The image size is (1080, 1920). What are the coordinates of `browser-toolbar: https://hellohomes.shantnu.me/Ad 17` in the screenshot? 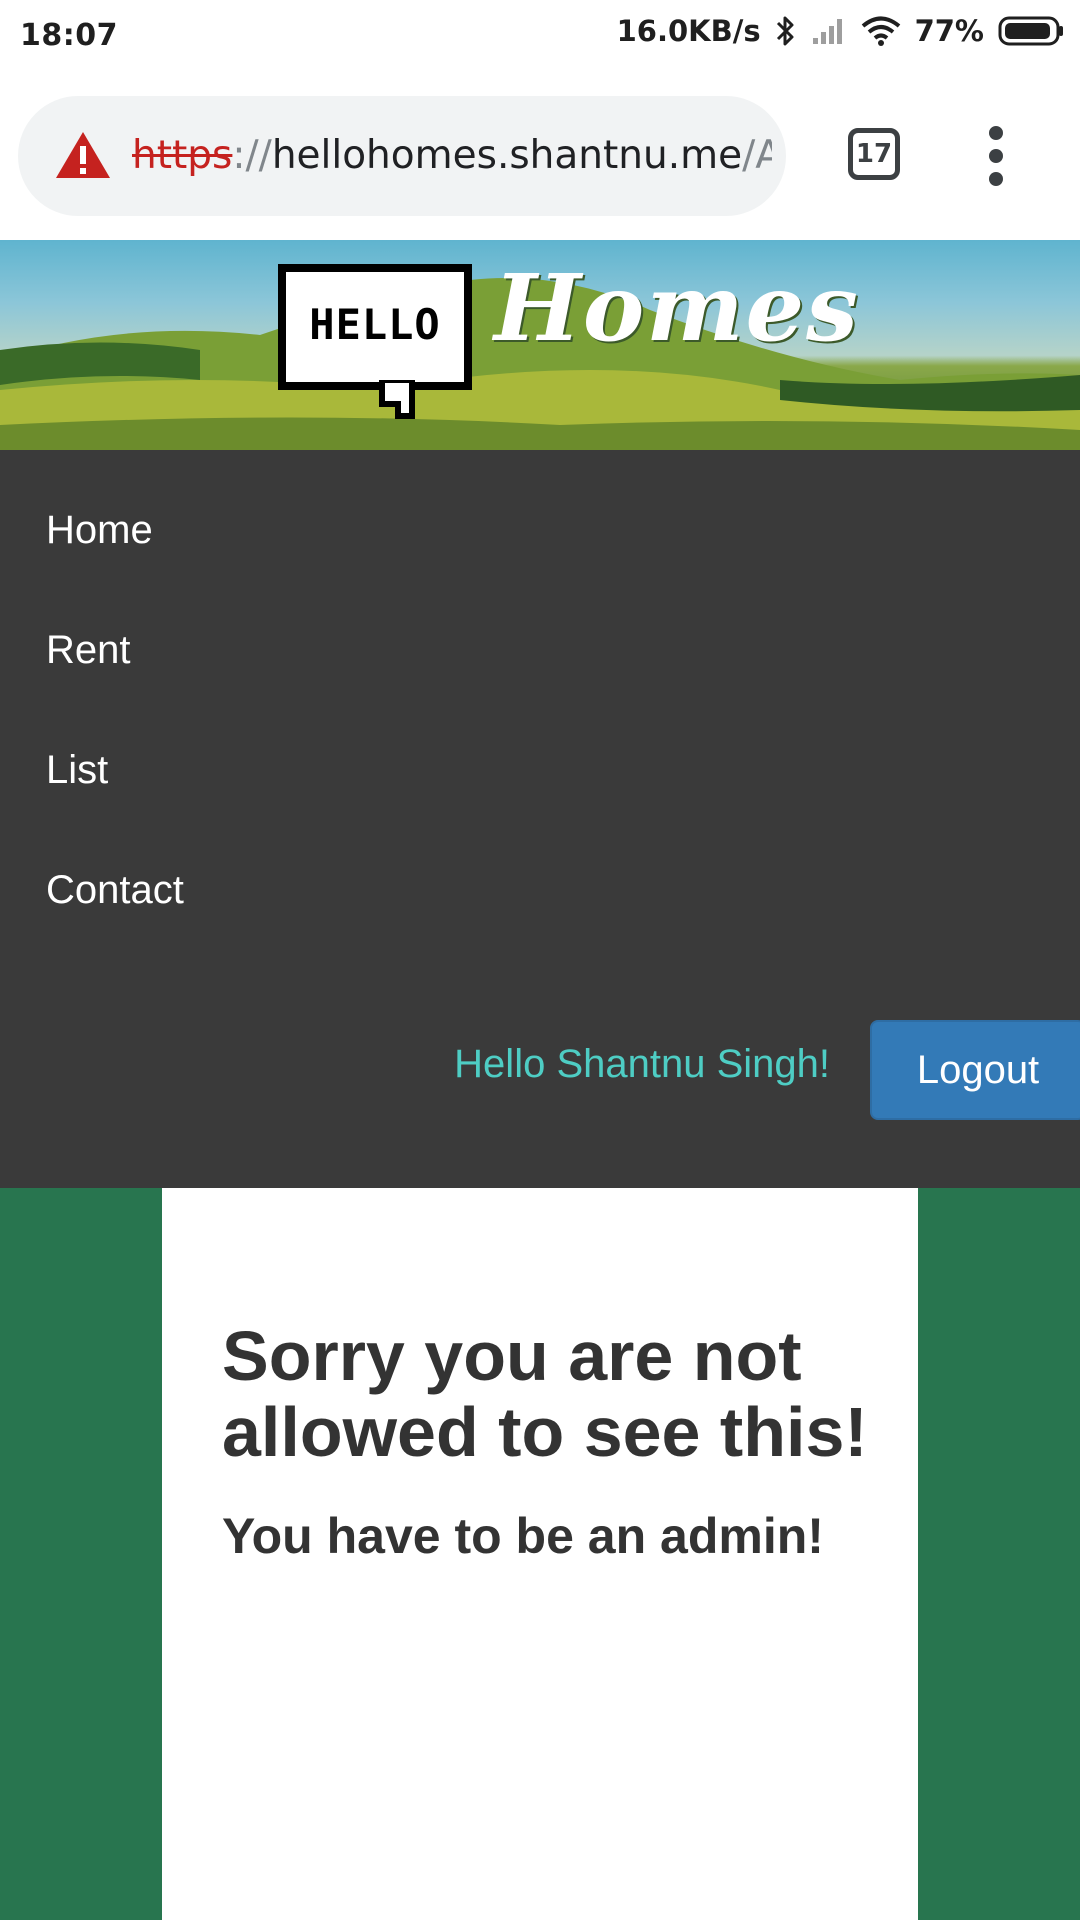 It's located at (540, 157).